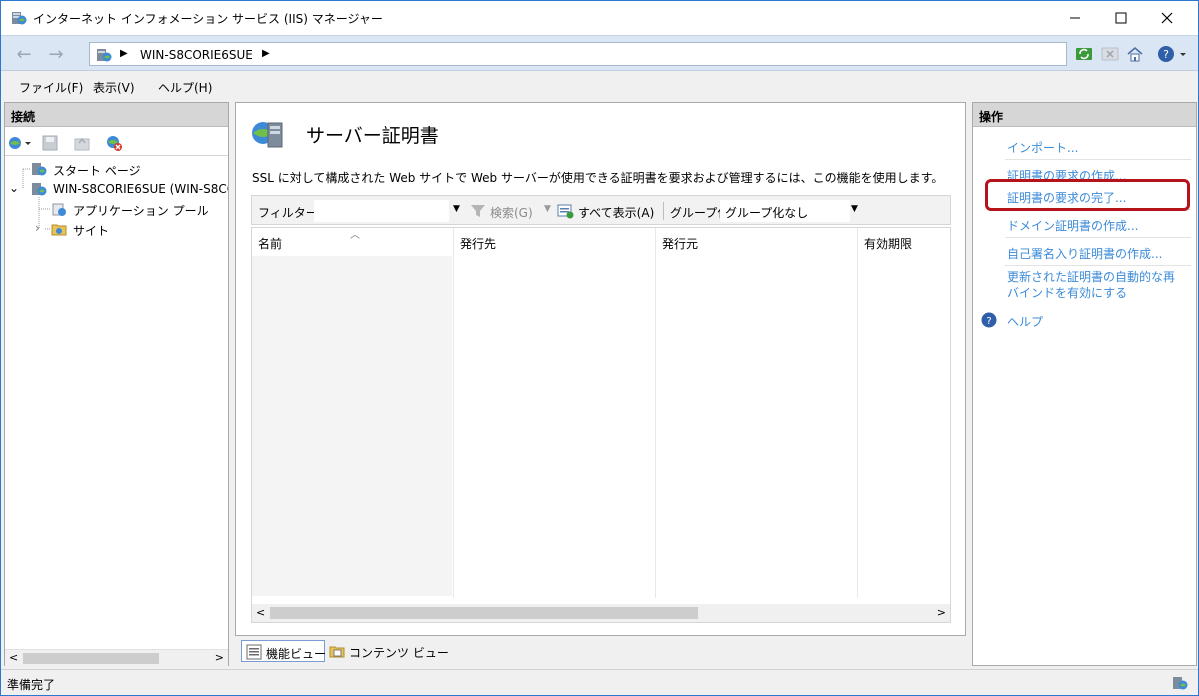 This screenshot has width=1199, height=696. What do you see at coordinates (36, 199) in the screenshot?
I see `tree-guide-lines` at bounding box center [36, 199].